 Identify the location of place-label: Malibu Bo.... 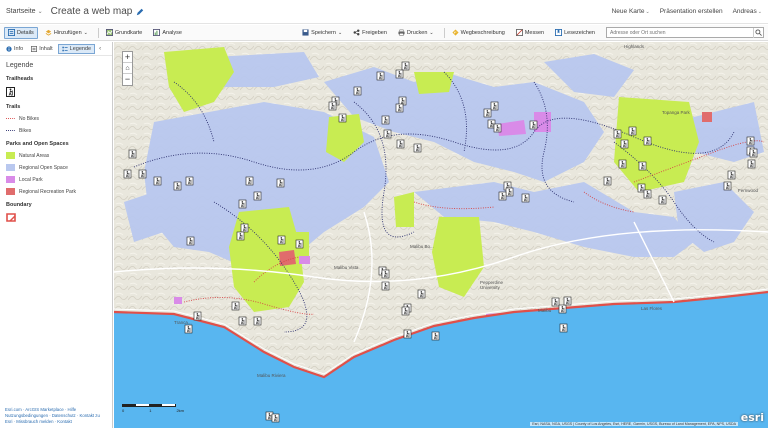
(422, 246).